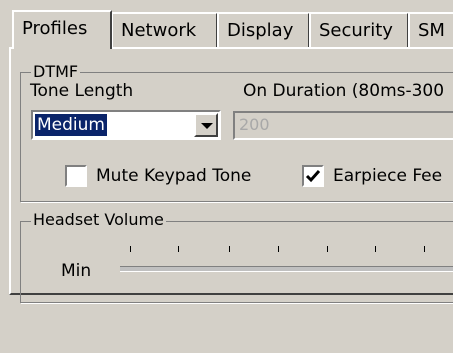 This screenshot has width=453, height=353. I want to click on tone-length-dropdown: Medium, so click(126, 125).